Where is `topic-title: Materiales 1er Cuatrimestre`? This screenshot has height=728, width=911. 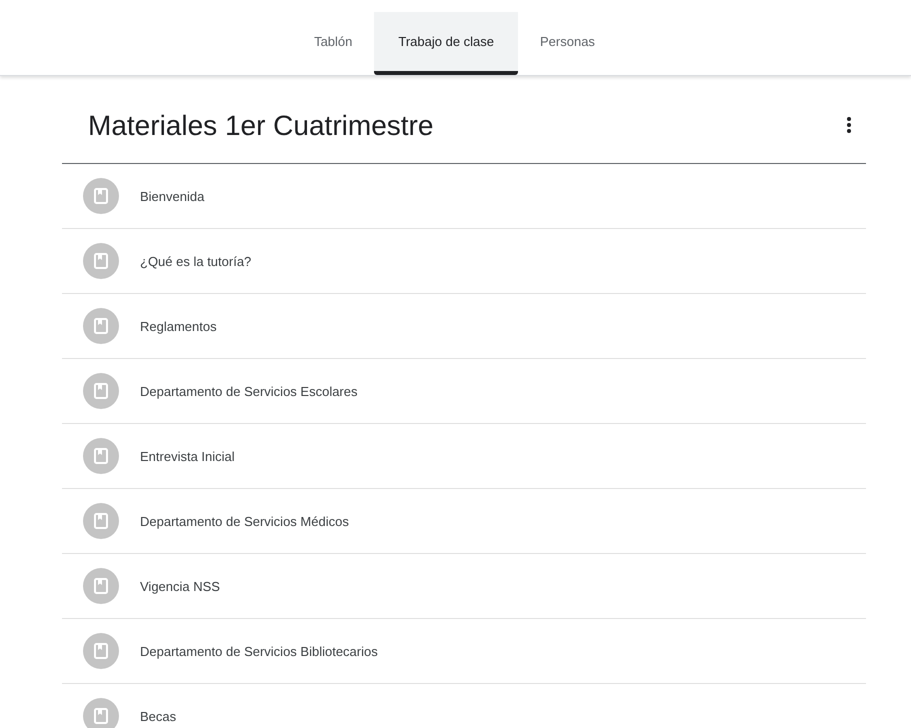
topic-title: Materiales 1er Cuatrimestre is located at coordinates (261, 125).